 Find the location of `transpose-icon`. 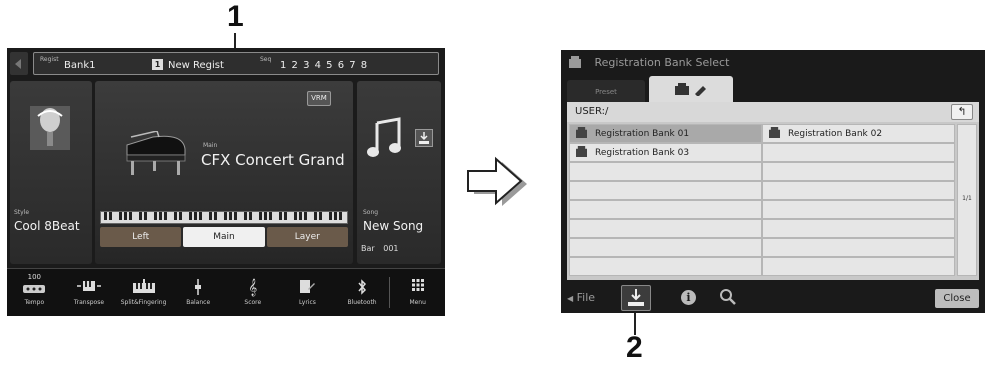

transpose-icon is located at coordinates (89, 287).